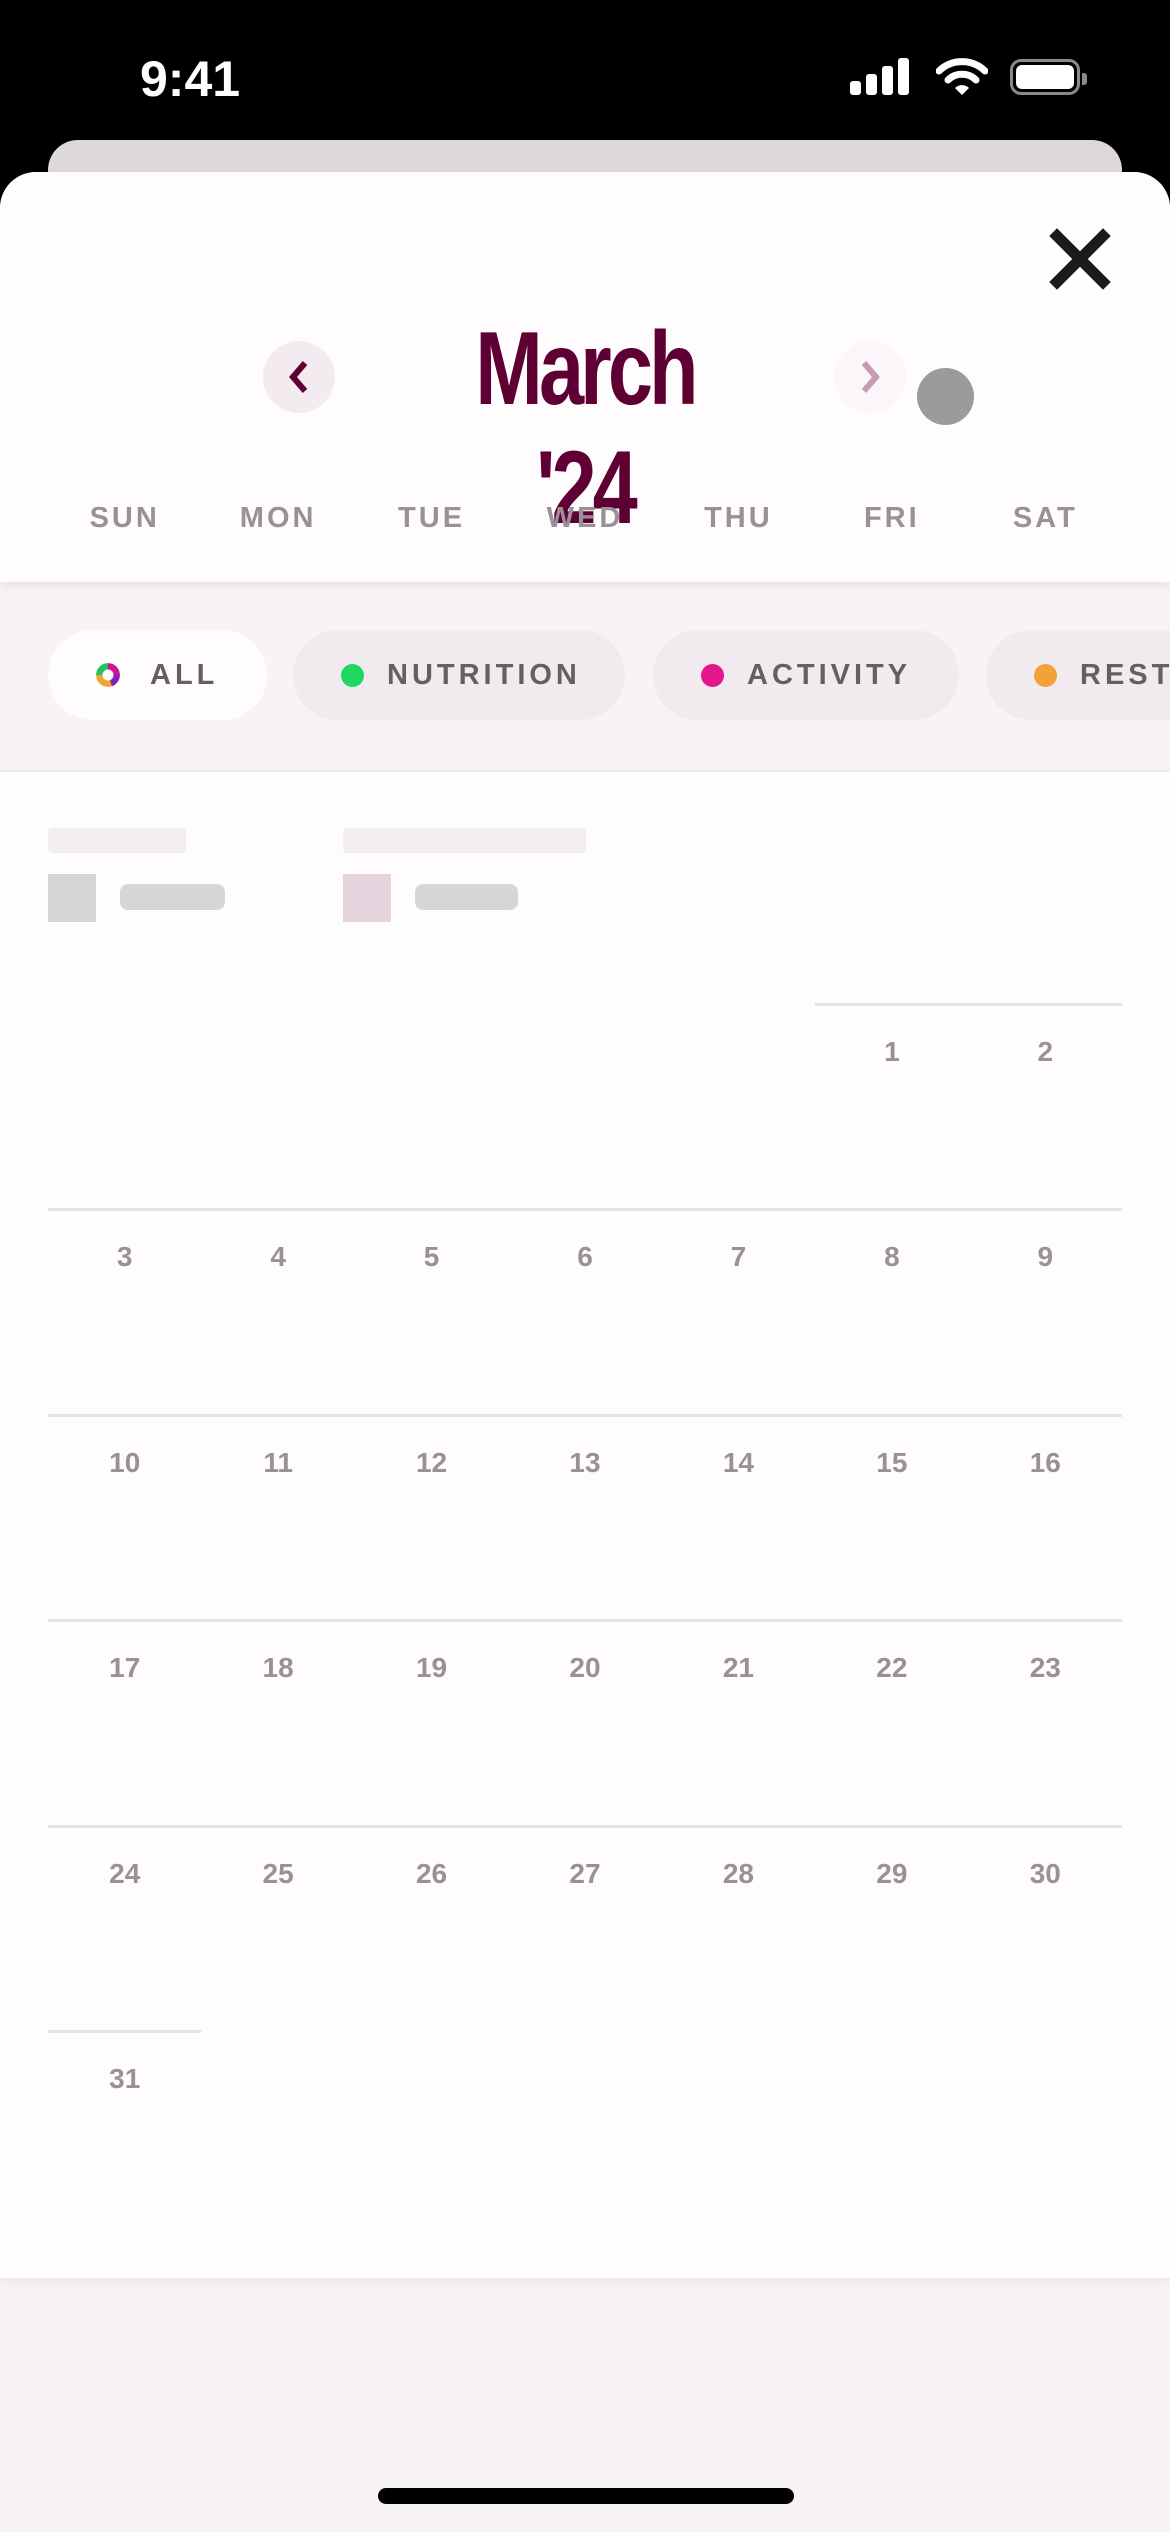 This screenshot has width=1170, height=2532. I want to click on filter-chip-all: ALL, so click(157, 675).